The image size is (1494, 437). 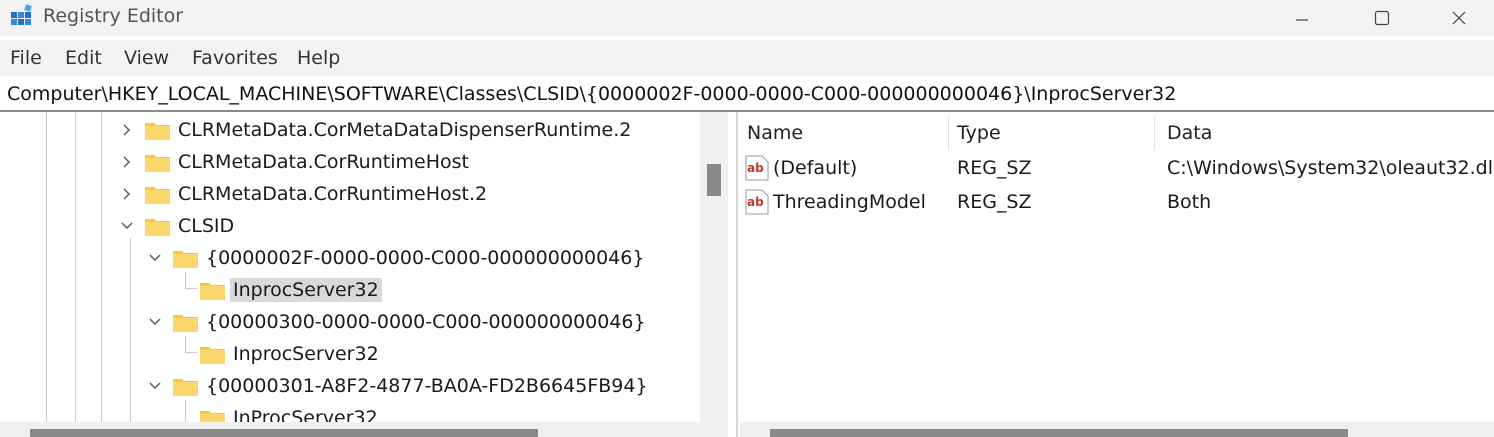 I want to click on tree-node: CLRMetaData.CorRuntimeHost, so click(x=296, y=162).